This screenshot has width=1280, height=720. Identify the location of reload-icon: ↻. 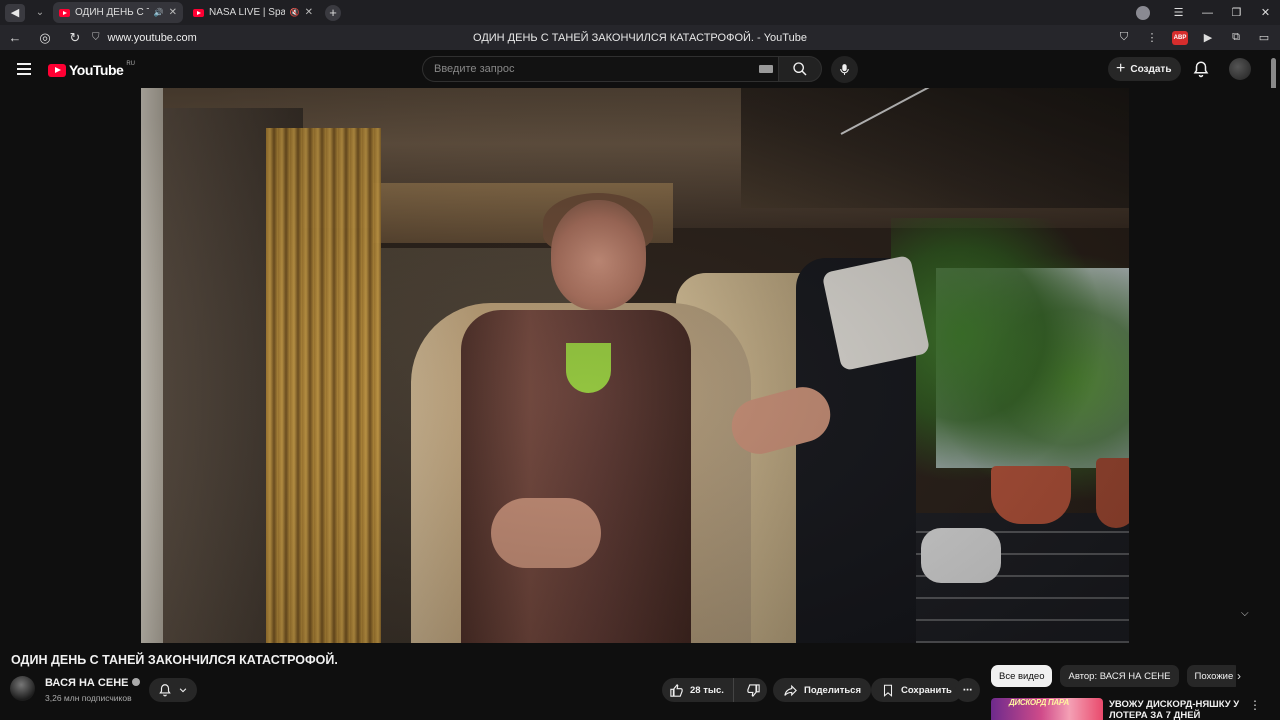
(75, 38).